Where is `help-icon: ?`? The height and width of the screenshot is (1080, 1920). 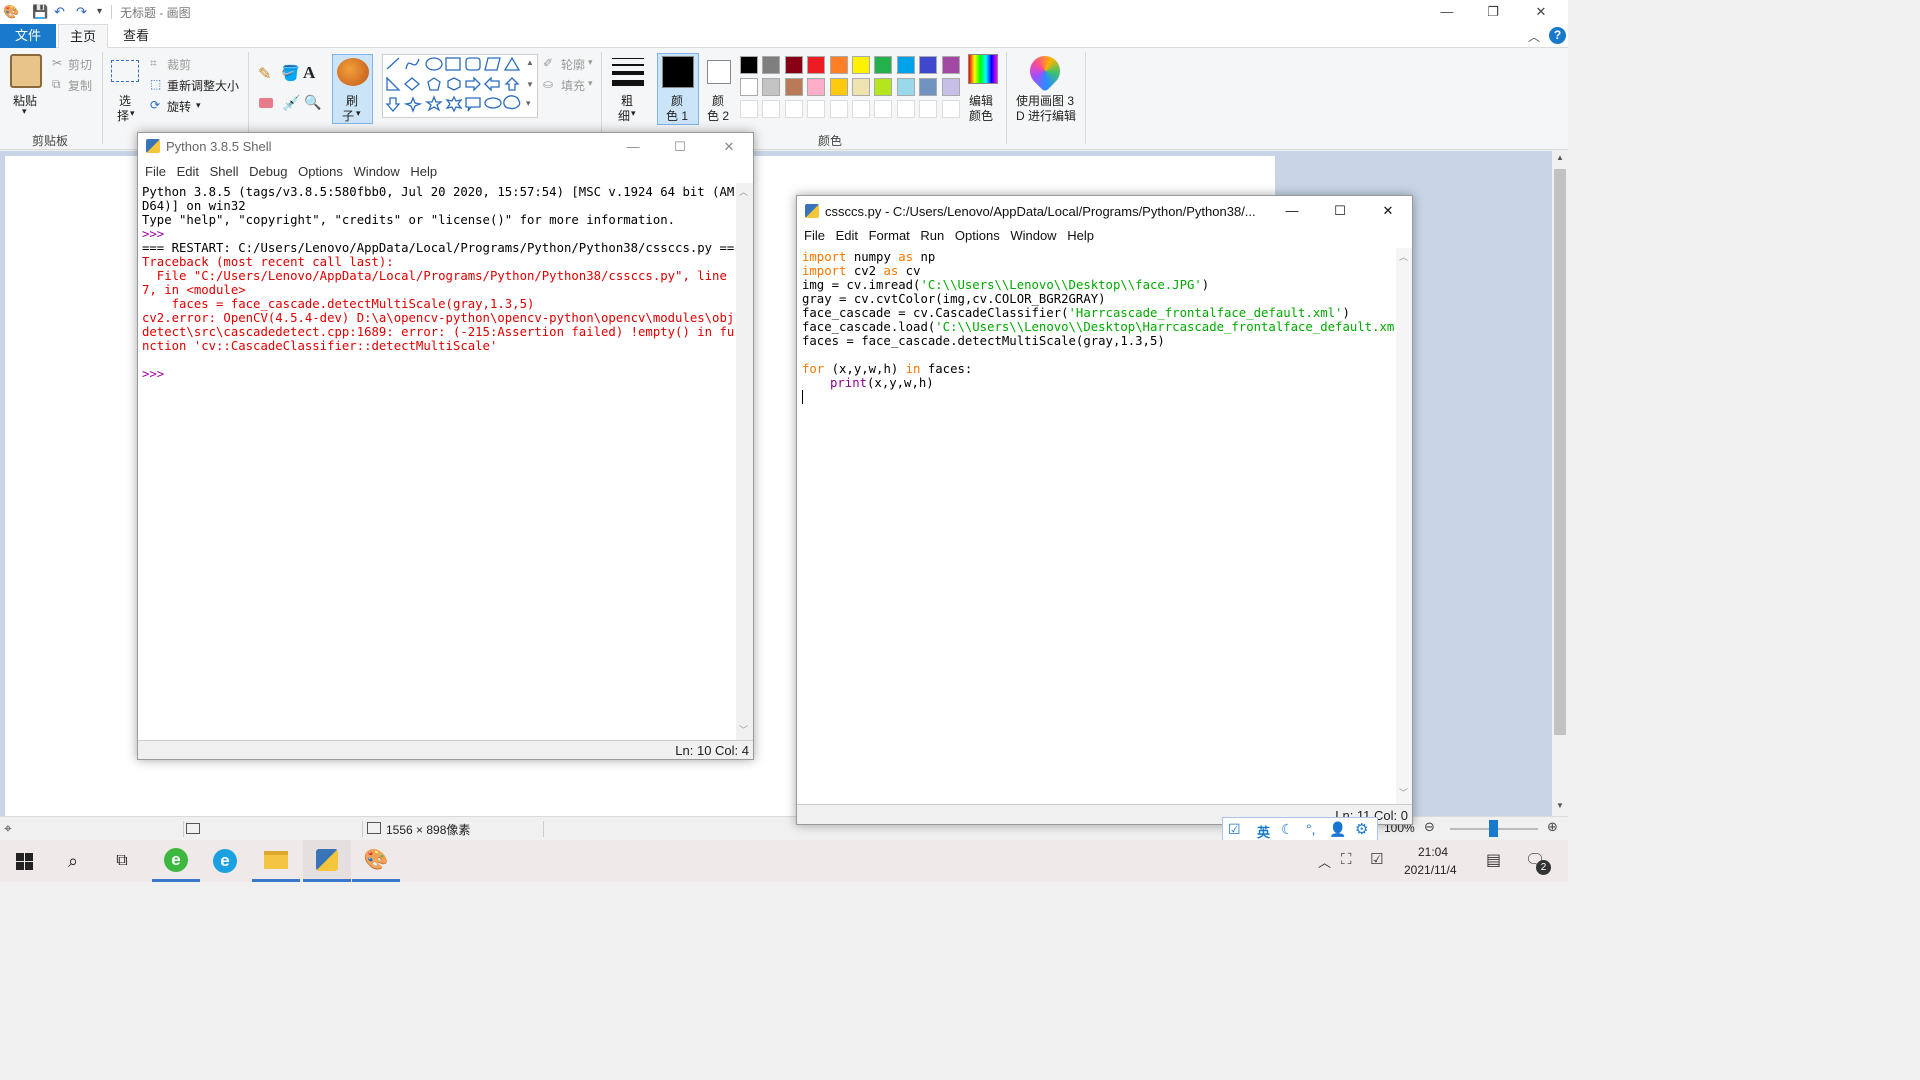
help-icon: ? is located at coordinates (1557, 35).